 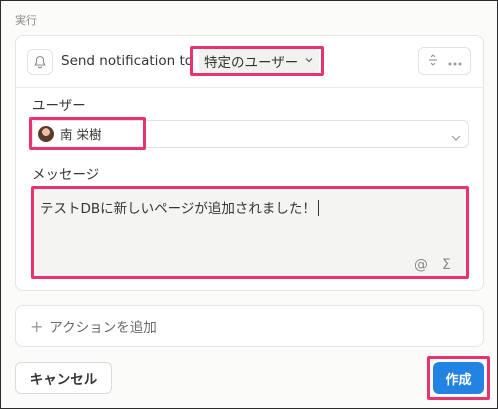 I want to click on create-button-highlight: 作成, so click(x=458, y=378).